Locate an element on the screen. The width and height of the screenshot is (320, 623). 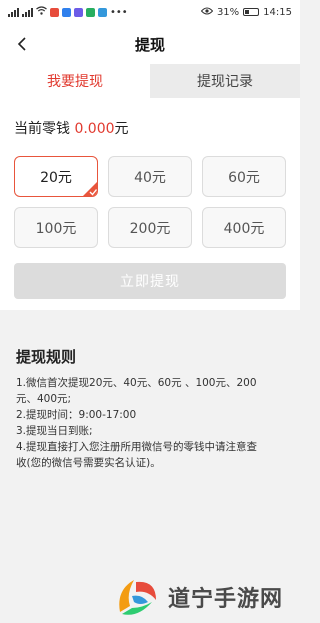
amount-option-40: 40元 is located at coordinates (150, 176).